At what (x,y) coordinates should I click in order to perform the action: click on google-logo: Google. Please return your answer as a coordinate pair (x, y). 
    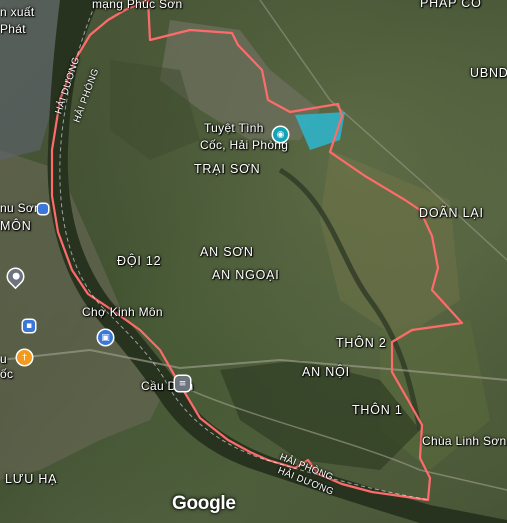
    Looking at the image, I should click on (204, 503).